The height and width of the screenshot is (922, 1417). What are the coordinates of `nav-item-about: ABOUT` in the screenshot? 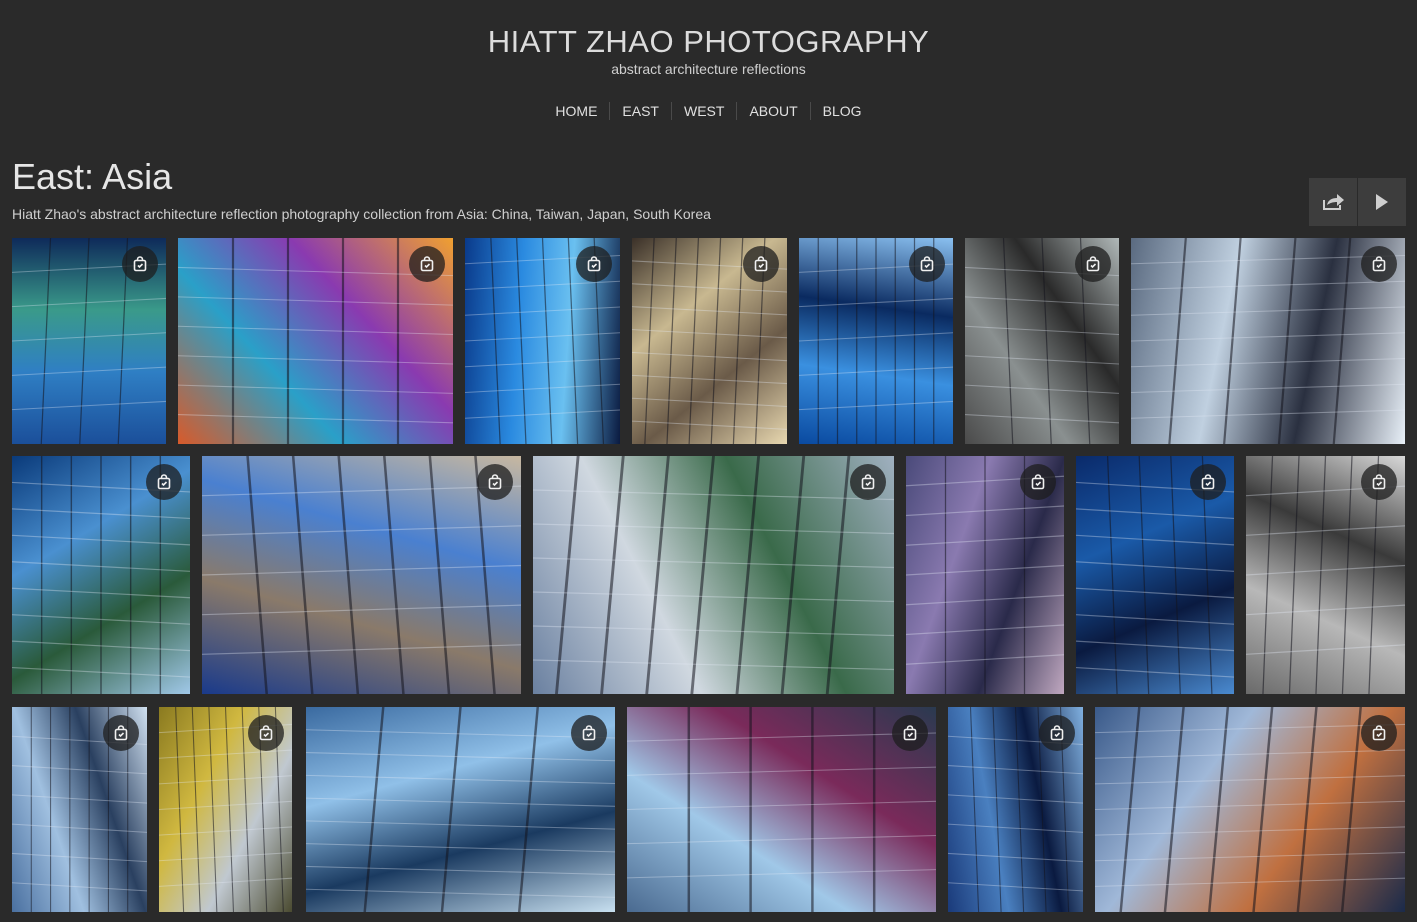 It's located at (772, 111).